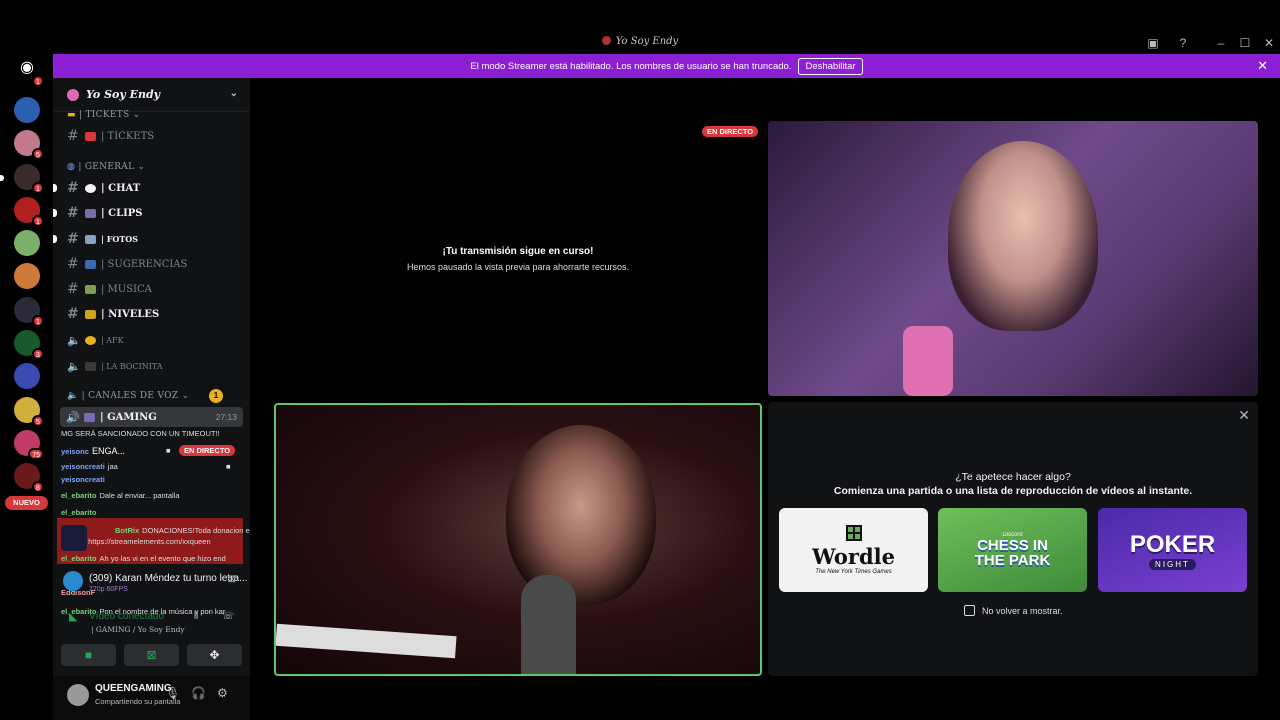 This screenshot has height=720, width=1280. What do you see at coordinates (90, 213) in the screenshot?
I see `camera-emoji-icon` at bounding box center [90, 213].